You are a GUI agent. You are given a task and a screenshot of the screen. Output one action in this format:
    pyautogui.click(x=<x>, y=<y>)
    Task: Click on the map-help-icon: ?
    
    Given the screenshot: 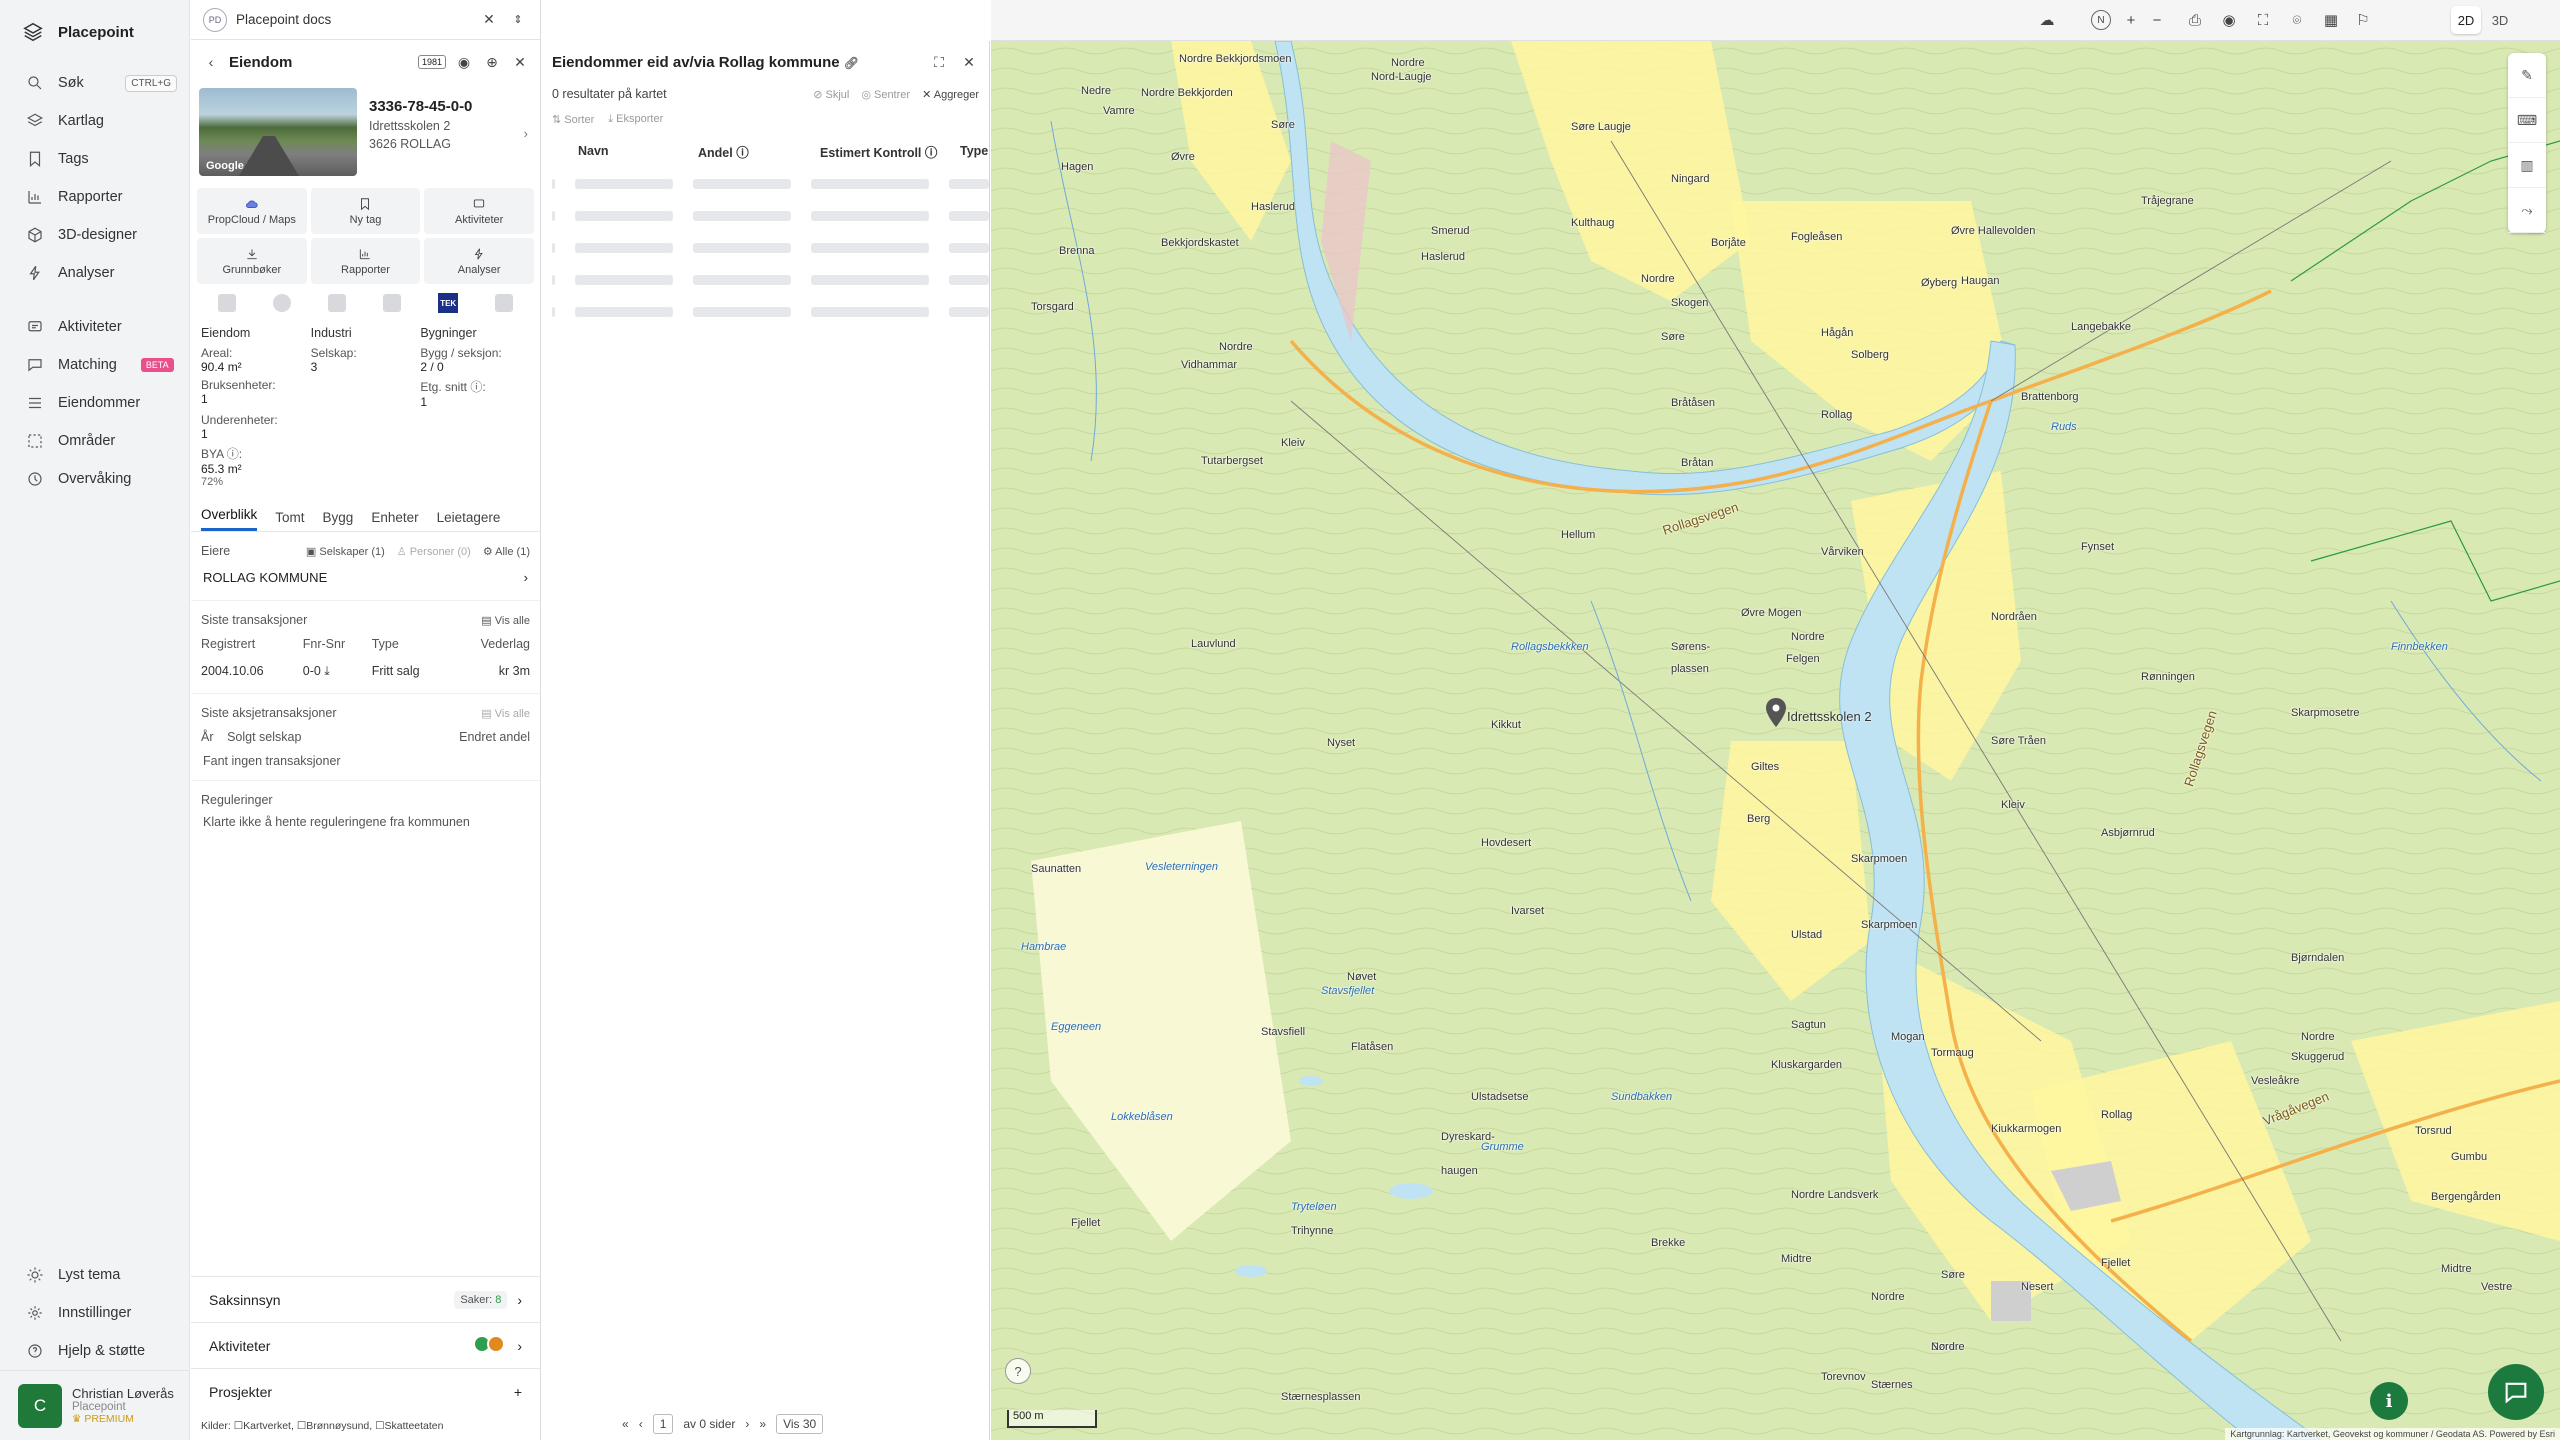 What is the action you would take?
    pyautogui.click(x=1018, y=1371)
    